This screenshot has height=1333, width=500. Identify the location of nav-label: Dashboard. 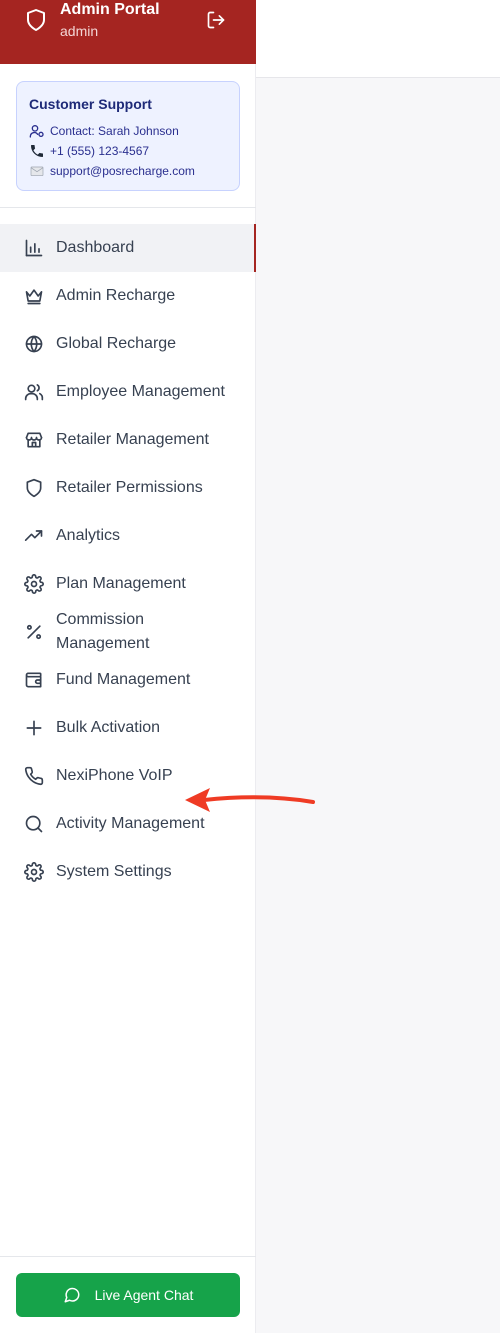
(95, 247).